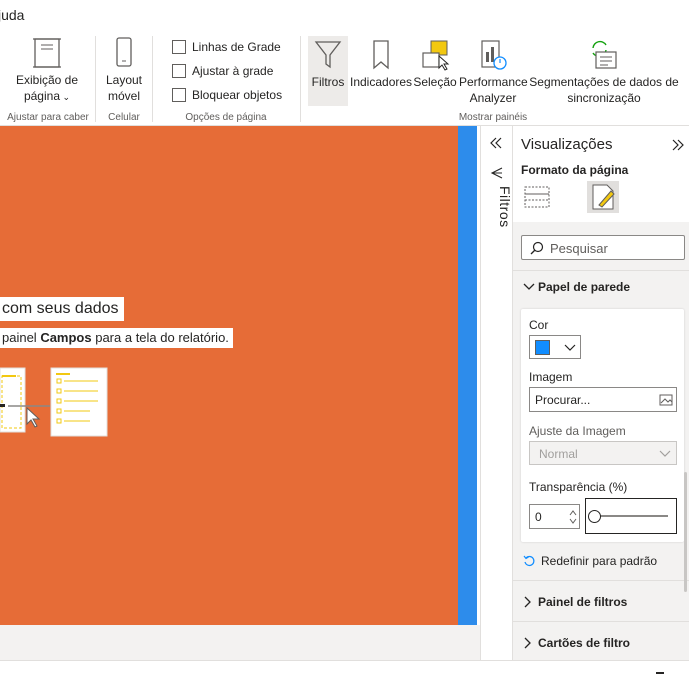 The height and width of the screenshot is (685, 689). I want to click on group-page-options: Opções de página, so click(226, 117).